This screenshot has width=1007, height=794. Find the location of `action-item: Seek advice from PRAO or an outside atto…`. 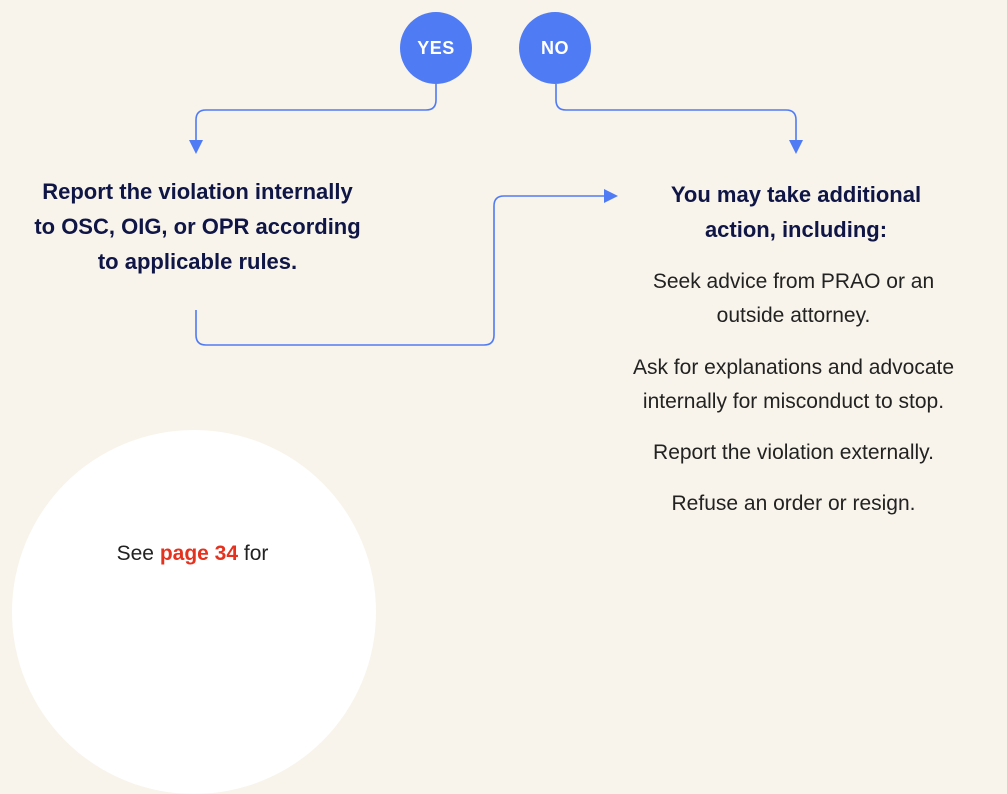

action-item: Seek advice from PRAO or an outside atto… is located at coordinates (793, 299).